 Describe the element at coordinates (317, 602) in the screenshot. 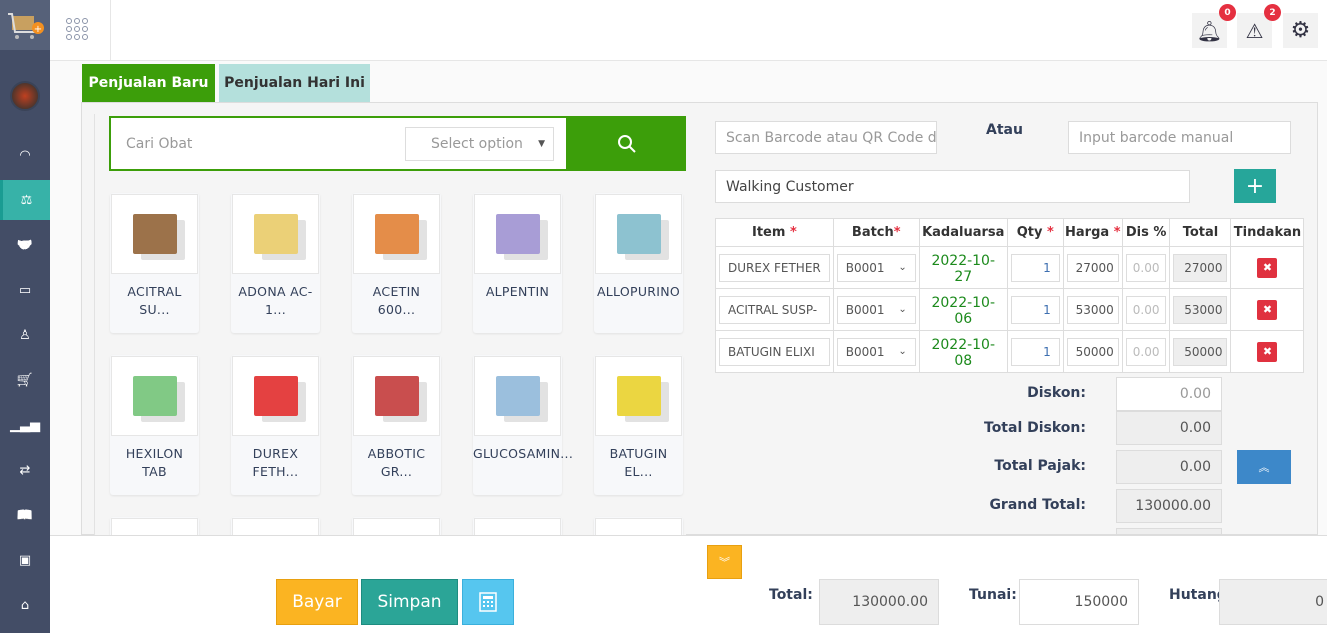

I see `pay-button: Bayar` at that location.